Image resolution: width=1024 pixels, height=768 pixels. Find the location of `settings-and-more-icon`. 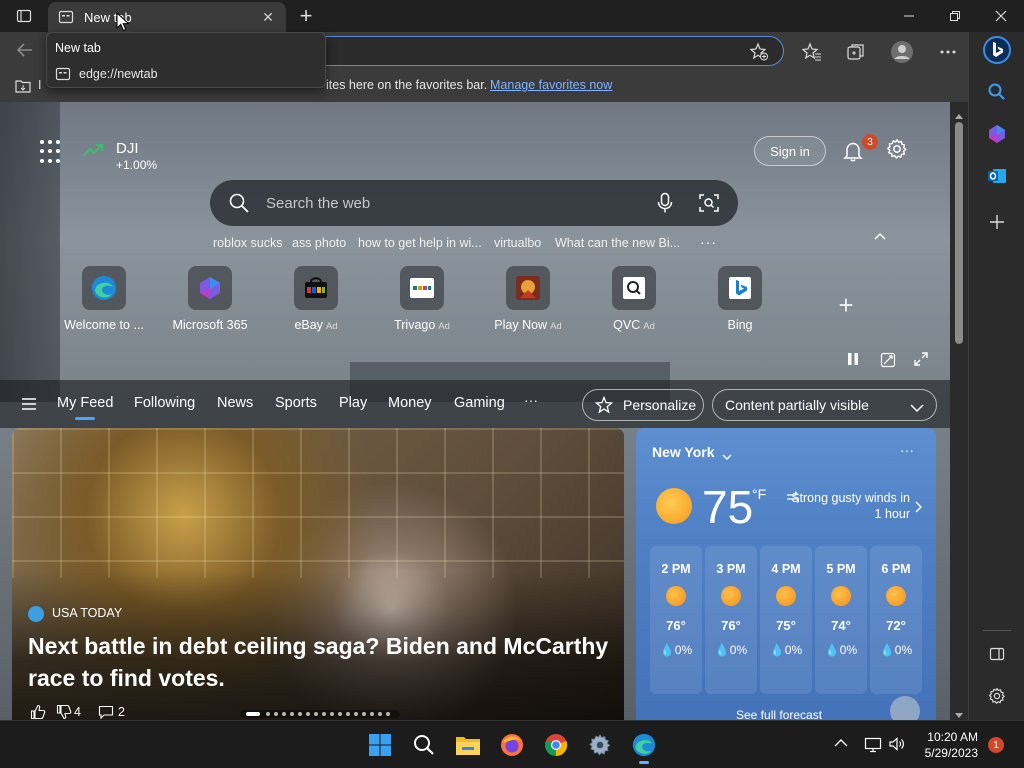

settings-and-more-icon is located at coordinates (948, 52).